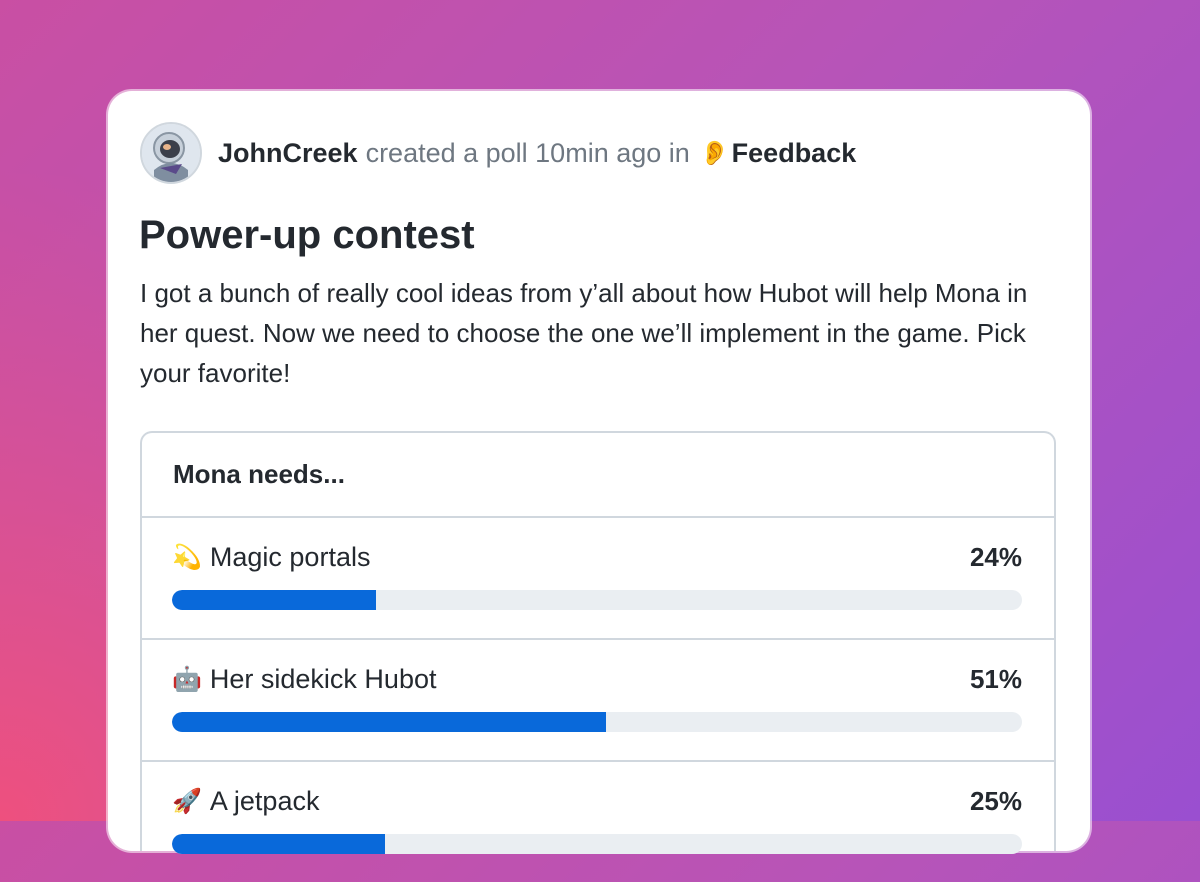 This screenshot has height=882, width=1200. What do you see at coordinates (187, 801) in the screenshot?
I see `rocket-icon: 🚀` at bounding box center [187, 801].